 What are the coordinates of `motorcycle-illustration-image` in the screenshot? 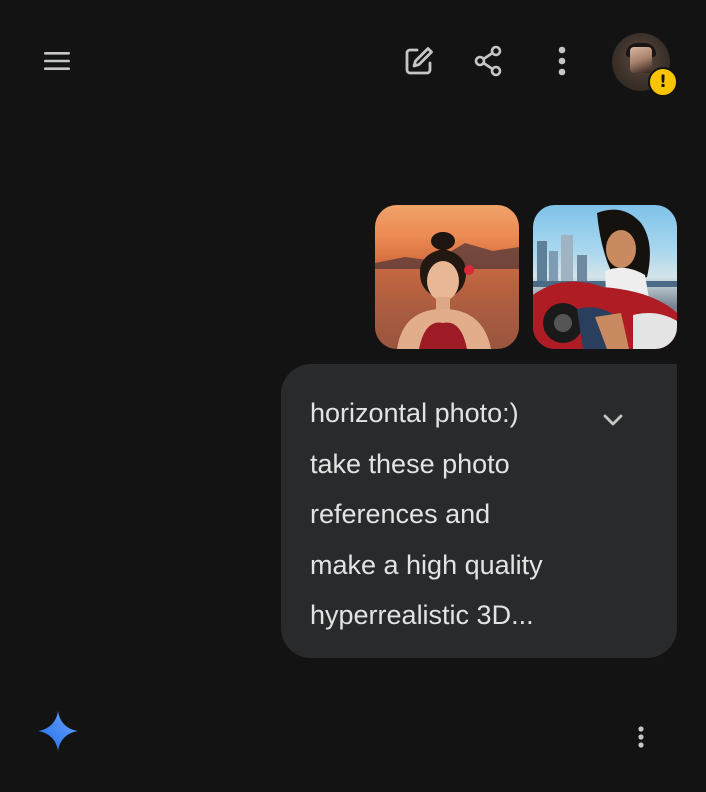 It's located at (605, 279).